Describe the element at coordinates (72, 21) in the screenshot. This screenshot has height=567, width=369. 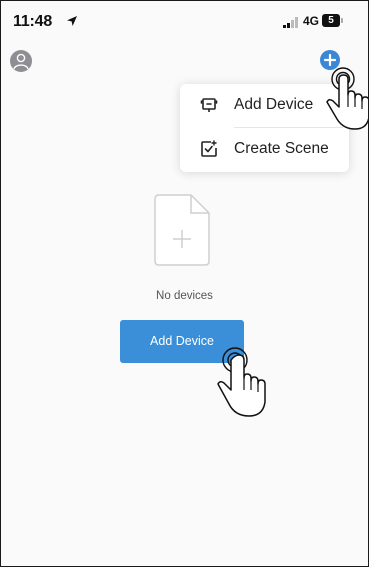
I see `location-arrow-icon` at that location.